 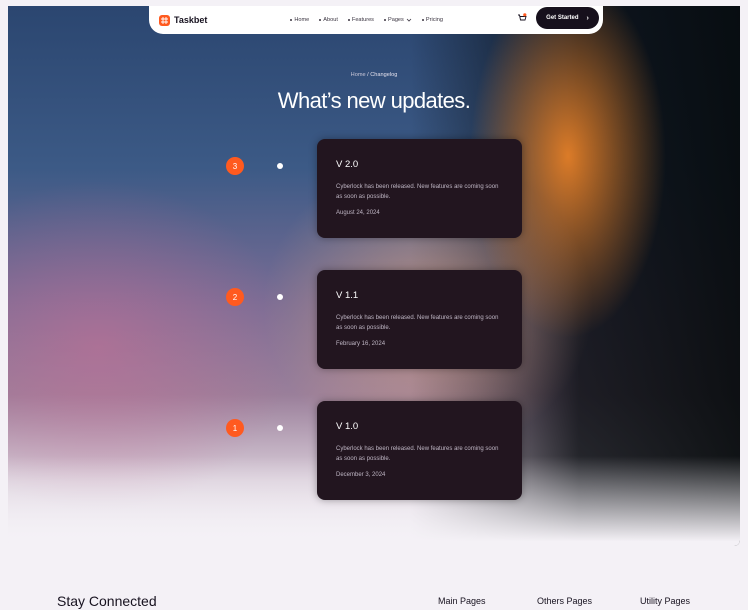 I want to click on nav-item-pages: Pages, so click(x=397, y=20).